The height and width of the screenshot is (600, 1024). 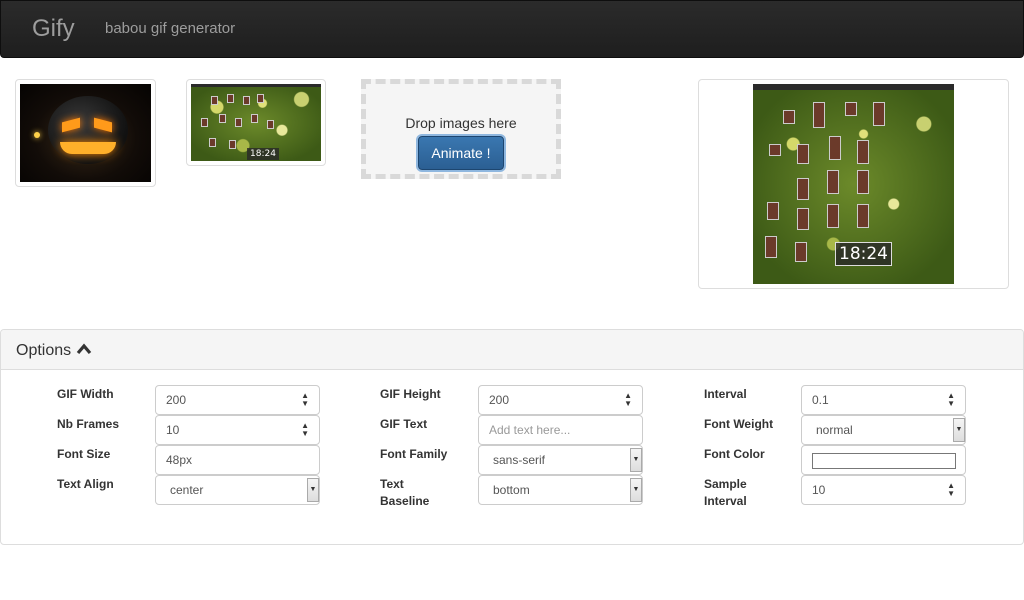 I want to click on gif-width-input: 200 ▲ ▼, so click(x=237, y=400).